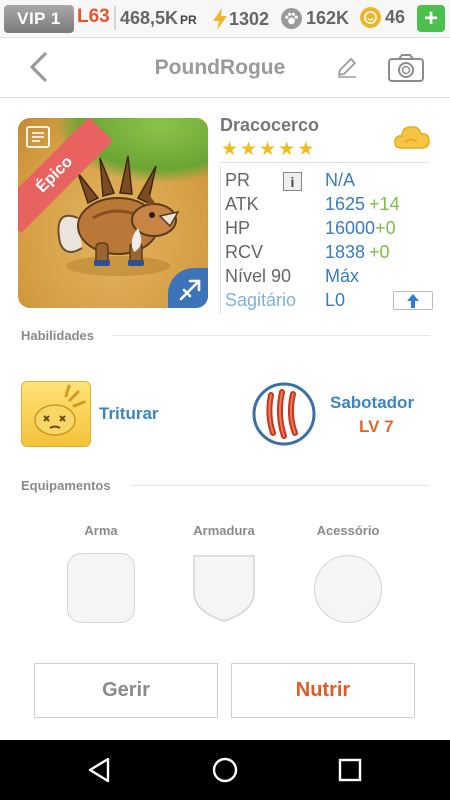  Describe the element at coordinates (348, 530) in the screenshot. I see `slot-label-accessory: Acessório` at that location.